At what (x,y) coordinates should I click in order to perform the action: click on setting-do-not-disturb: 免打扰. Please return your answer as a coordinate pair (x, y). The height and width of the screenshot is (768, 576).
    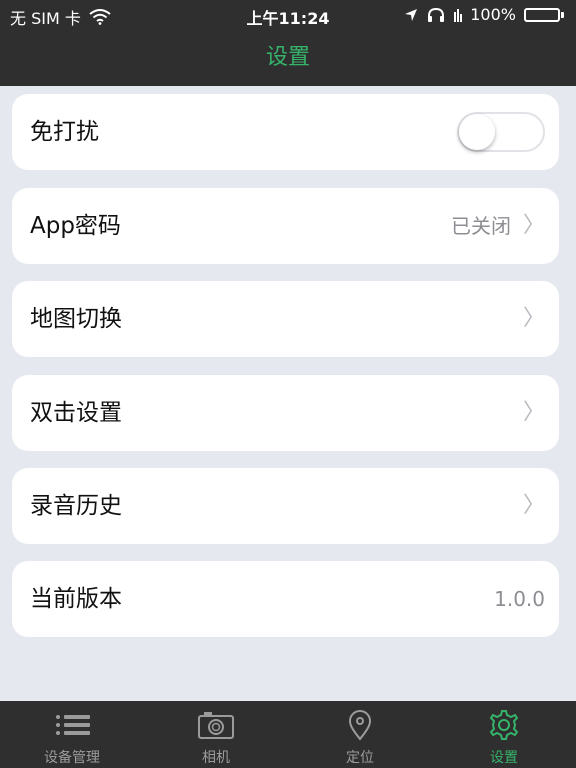
    Looking at the image, I should click on (285, 132).